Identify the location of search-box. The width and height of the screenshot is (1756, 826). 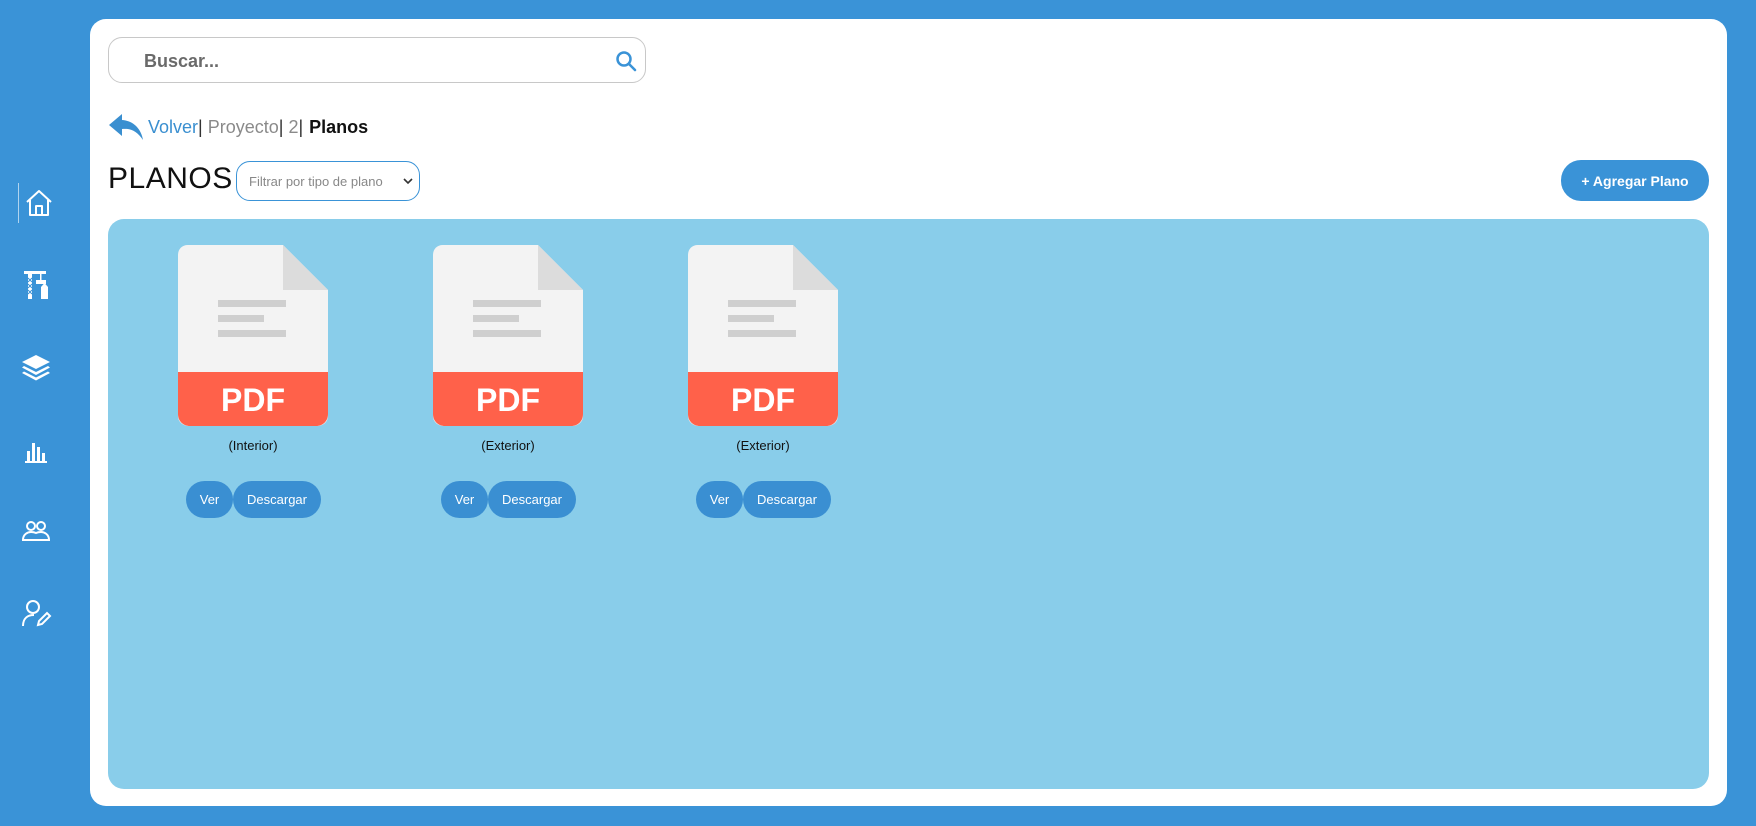
(377, 60).